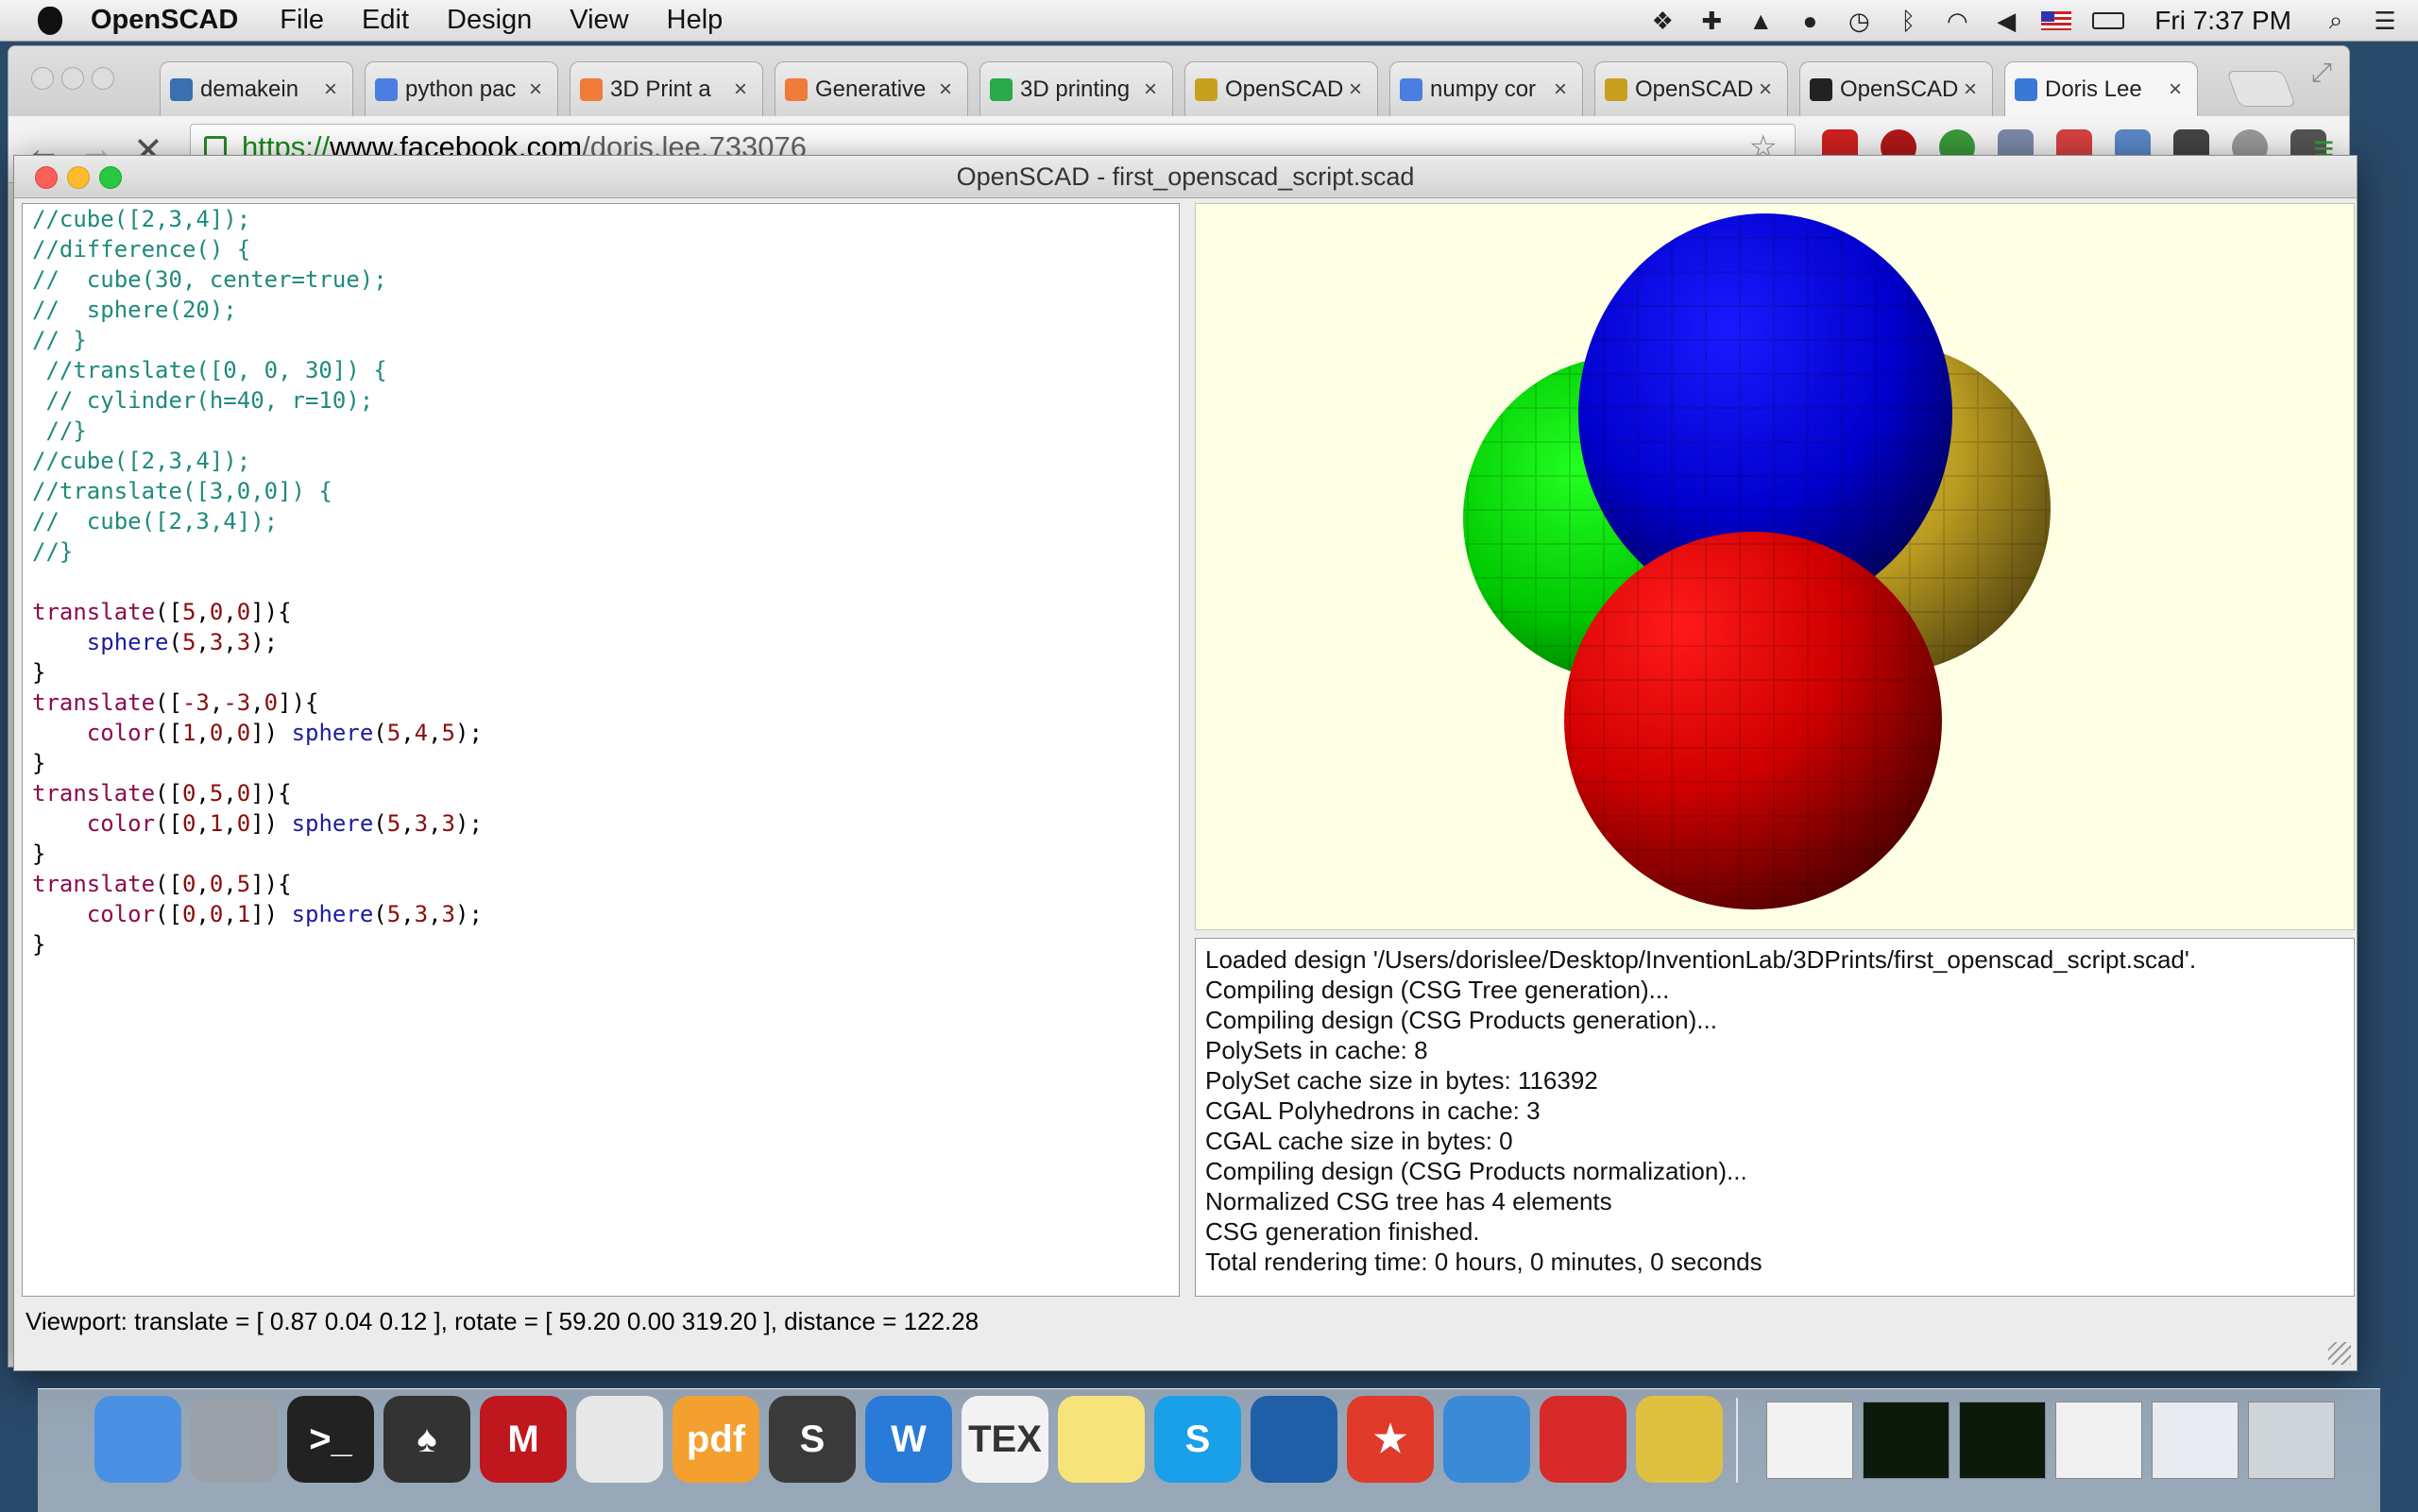  I want to click on apple-icon, so click(50, 20).